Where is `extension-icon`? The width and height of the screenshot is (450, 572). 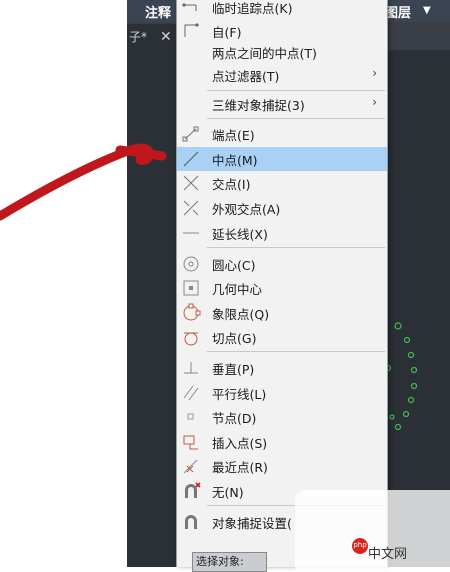
extension-icon is located at coordinates (191, 233).